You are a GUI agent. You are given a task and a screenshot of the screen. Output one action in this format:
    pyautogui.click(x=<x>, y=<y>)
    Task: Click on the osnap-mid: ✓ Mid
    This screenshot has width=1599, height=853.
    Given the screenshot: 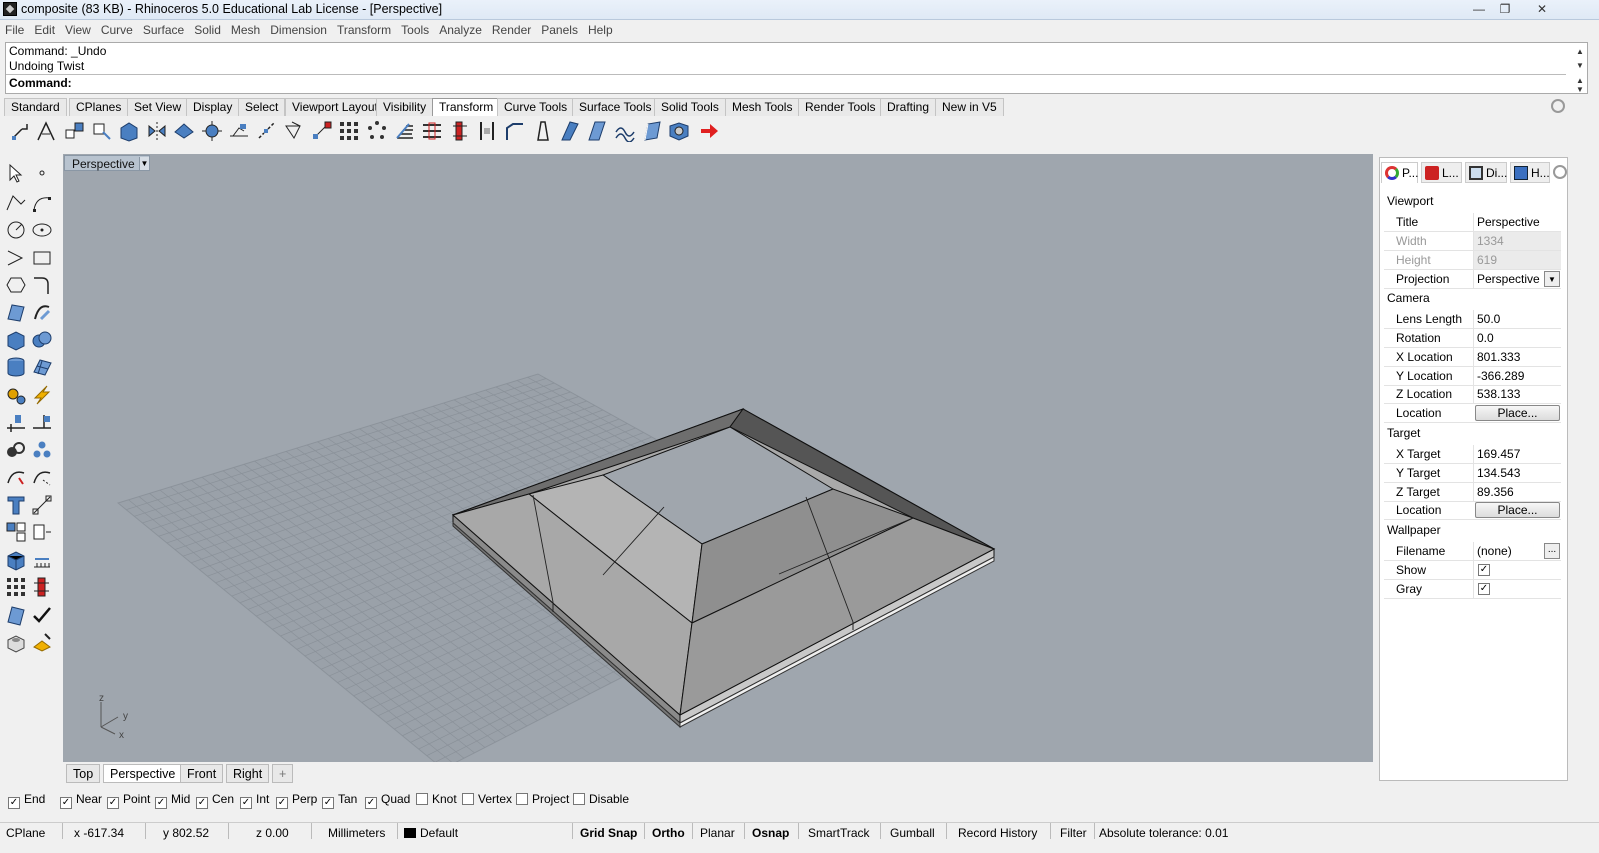 What is the action you would take?
    pyautogui.click(x=172, y=800)
    